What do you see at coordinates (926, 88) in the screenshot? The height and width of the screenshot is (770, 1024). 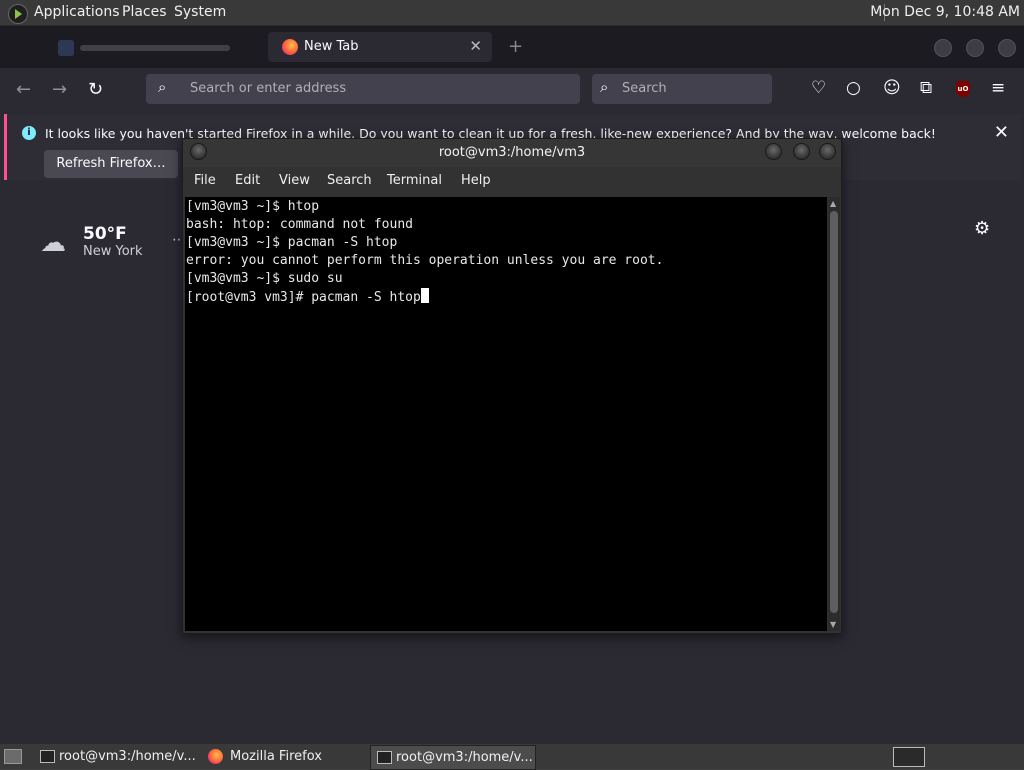 I see `extensions-icon: ⧉` at bounding box center [926, 88].